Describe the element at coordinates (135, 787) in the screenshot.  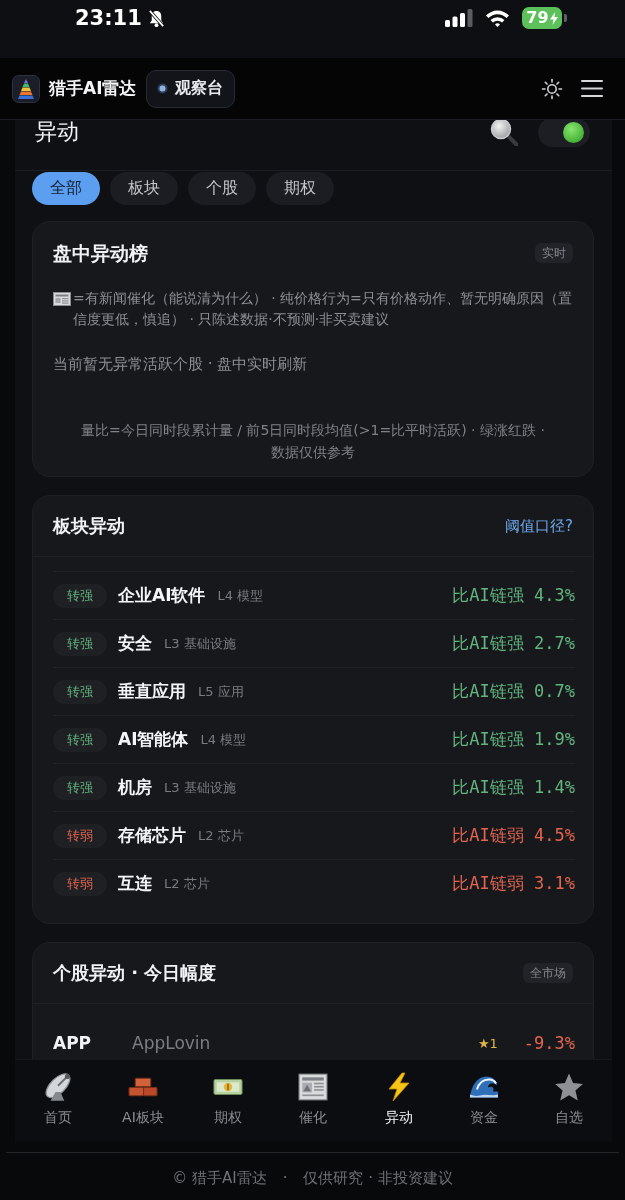
I see `sector-name: 机房` at that location.